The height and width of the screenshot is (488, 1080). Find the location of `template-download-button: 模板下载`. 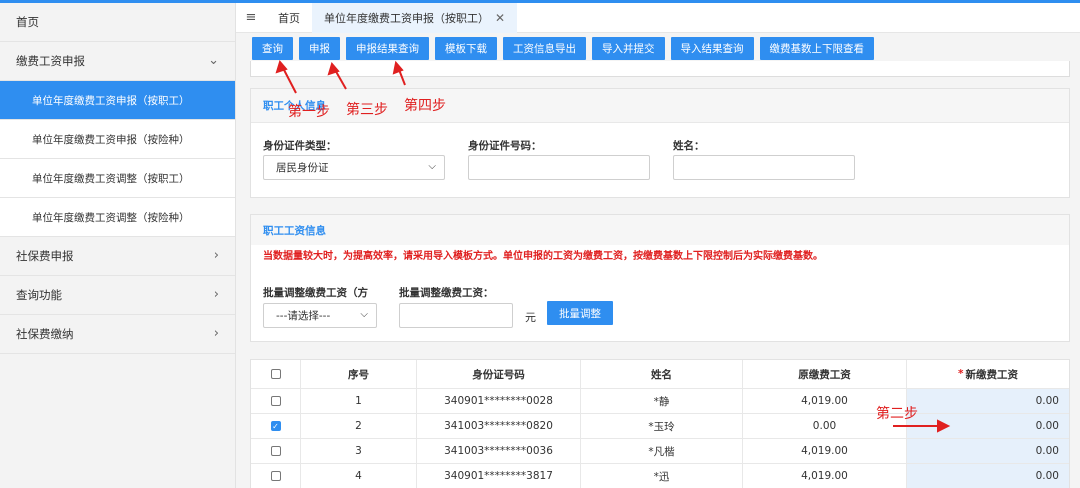

template-download-button: 模板下载 is located at coordinates (466, 48).